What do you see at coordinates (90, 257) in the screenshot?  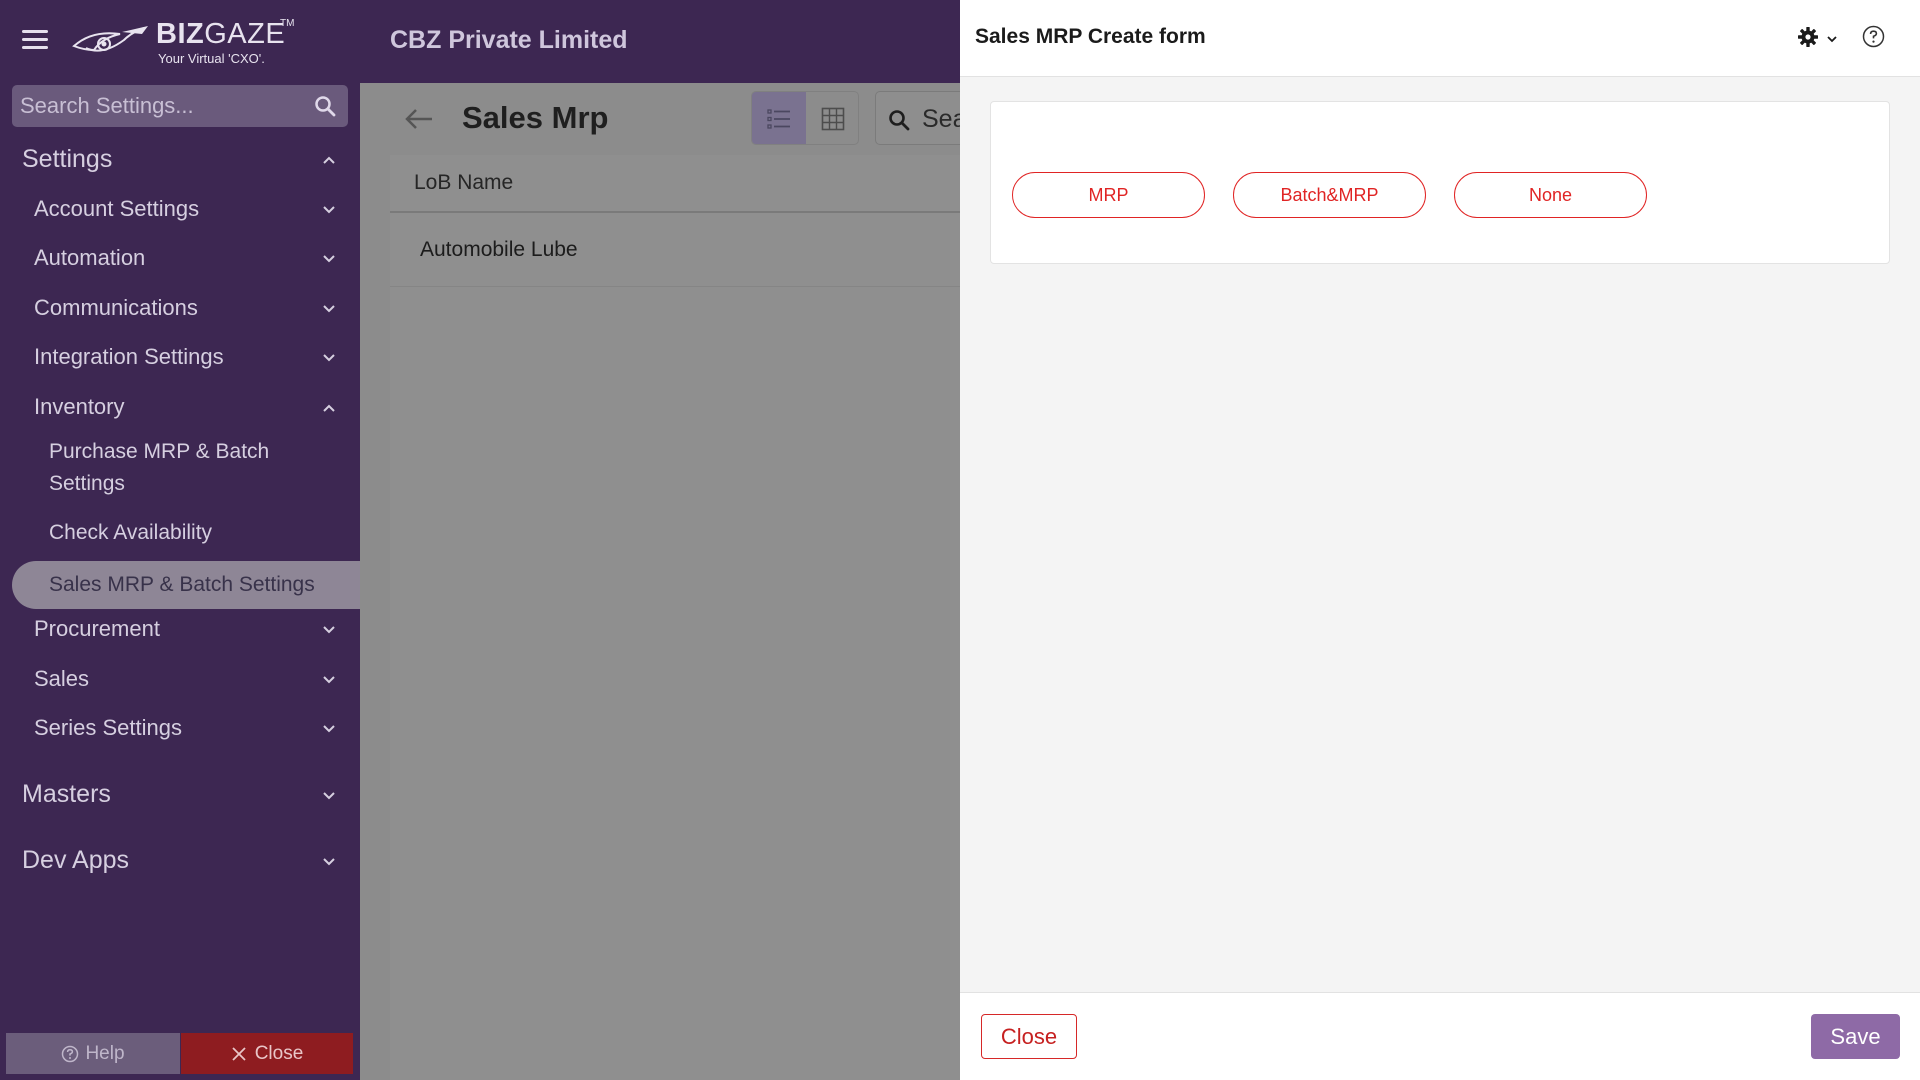 I see `nav-label: Automation` at bounding box center [90, 257].